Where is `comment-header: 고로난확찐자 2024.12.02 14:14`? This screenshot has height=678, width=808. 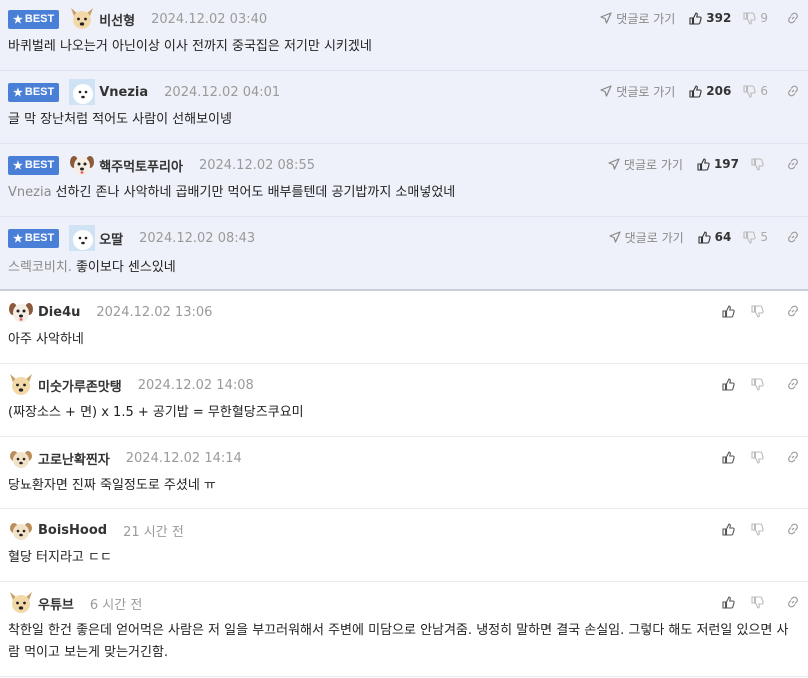 comment-header: 고로난확찐자 2024.12.02 14:14 is located at coordinates (125, 458).